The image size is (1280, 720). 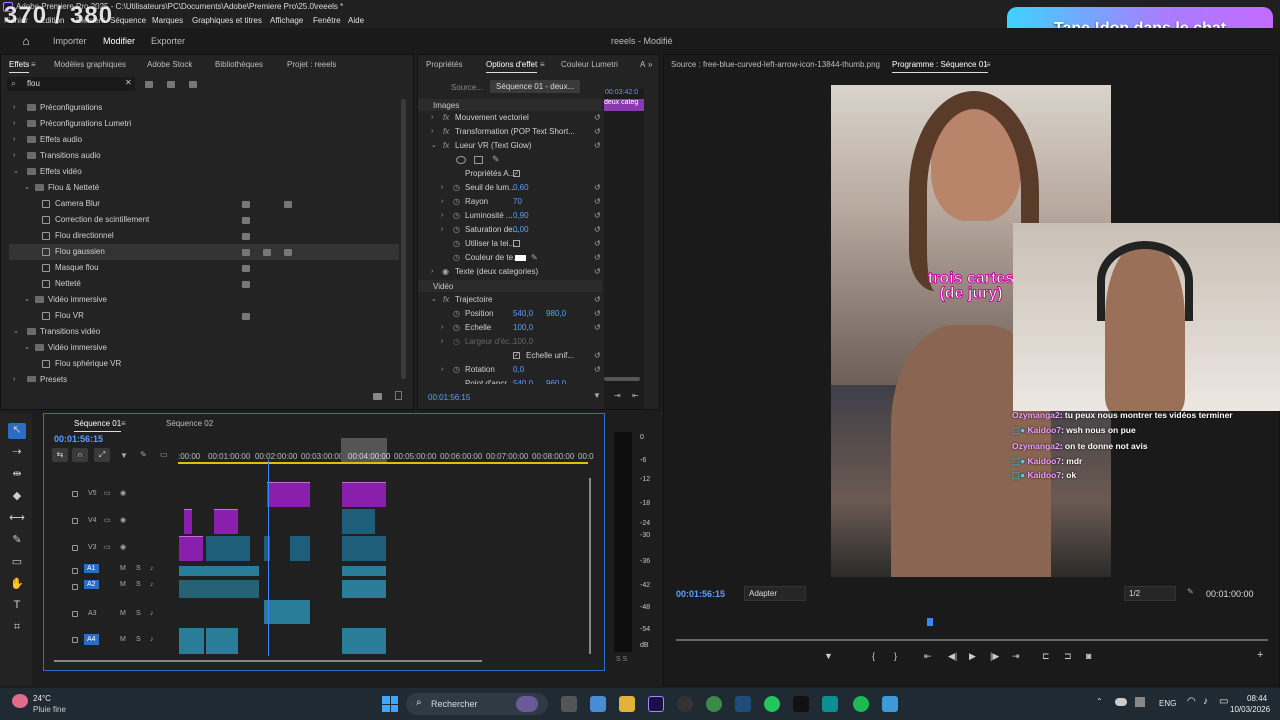 I want to click on new-bin-icon, so click(x=377, y=396).